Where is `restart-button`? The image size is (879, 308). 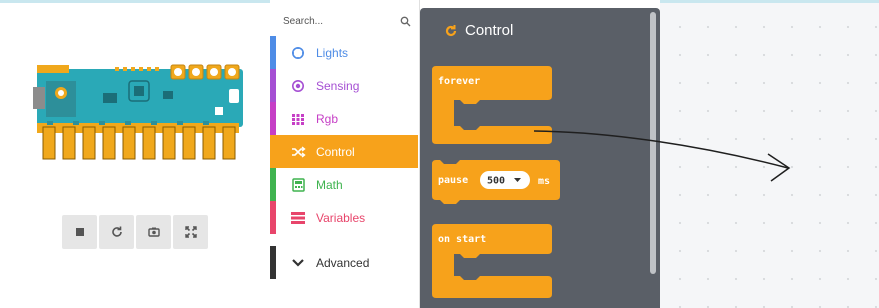
restart-button is located at coordinates (116, 232).